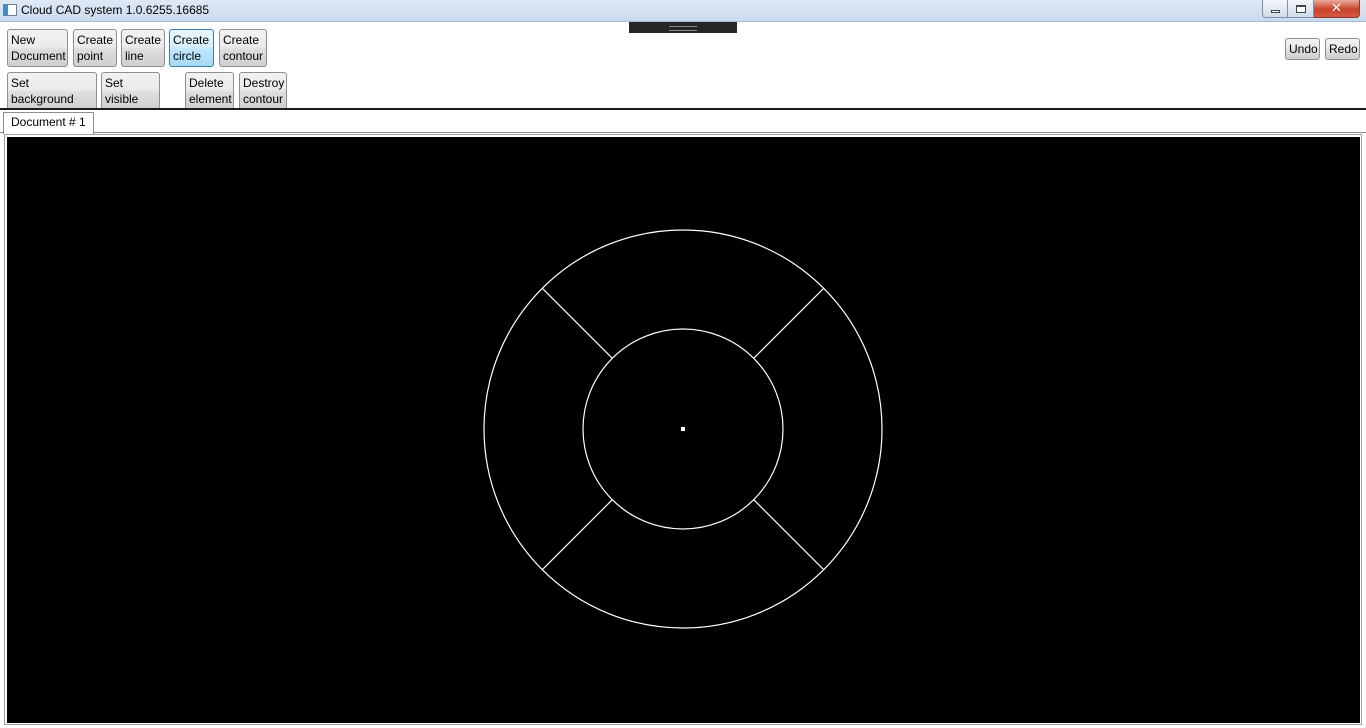  Describe the element at coordinates (243, 48) in the screenshot. I see `create-contour-button: Create contour` at that location.